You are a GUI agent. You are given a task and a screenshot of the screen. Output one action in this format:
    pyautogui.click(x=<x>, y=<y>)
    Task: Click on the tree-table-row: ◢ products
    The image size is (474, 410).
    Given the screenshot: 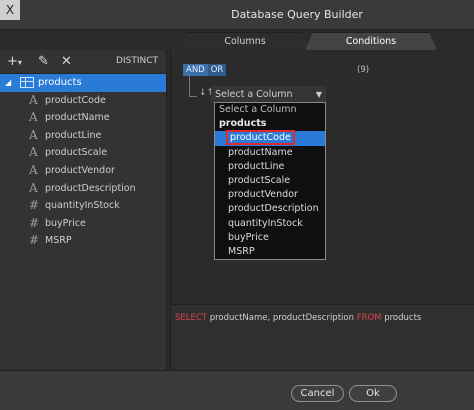 What is the action you would take?
    pyautogui.click(x=83, y=83)
    